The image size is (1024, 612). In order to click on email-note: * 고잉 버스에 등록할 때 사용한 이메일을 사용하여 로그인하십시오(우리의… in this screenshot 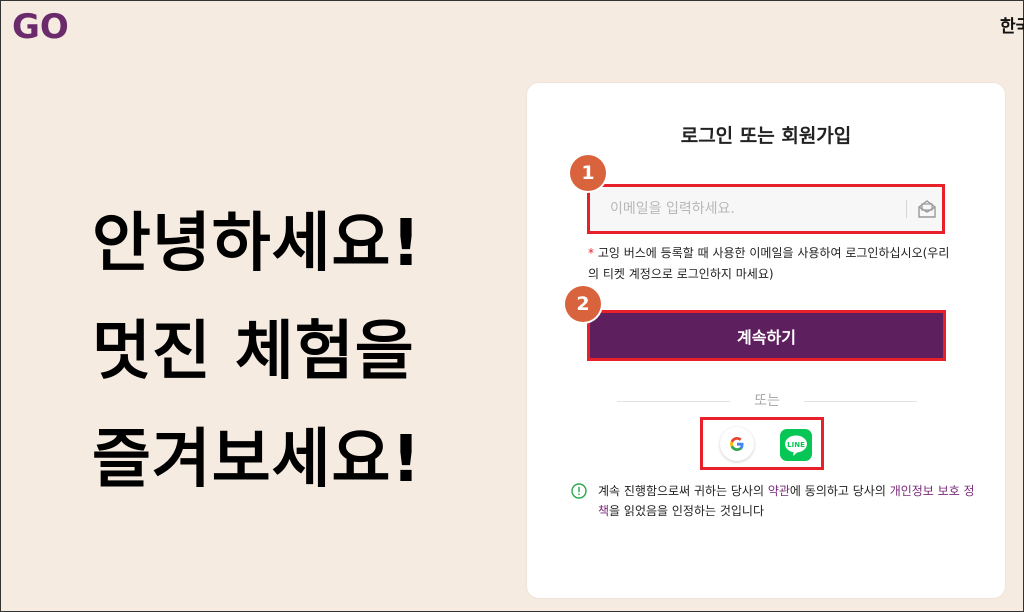, I will do `click(773, 264)`.